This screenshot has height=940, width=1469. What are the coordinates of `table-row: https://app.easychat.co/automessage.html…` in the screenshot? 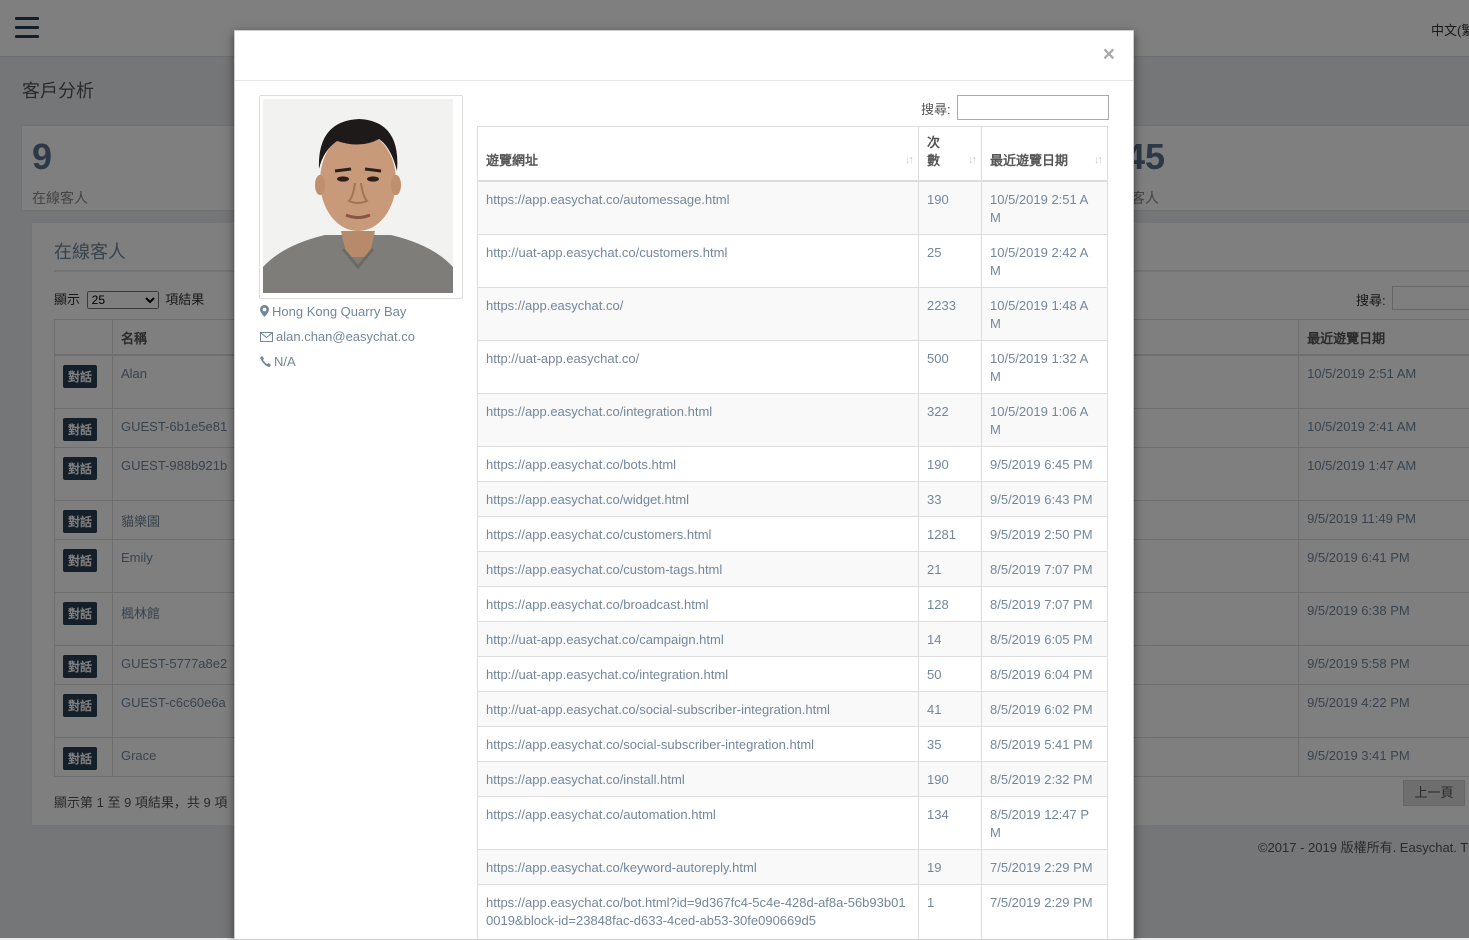 It's located at (793, 207).